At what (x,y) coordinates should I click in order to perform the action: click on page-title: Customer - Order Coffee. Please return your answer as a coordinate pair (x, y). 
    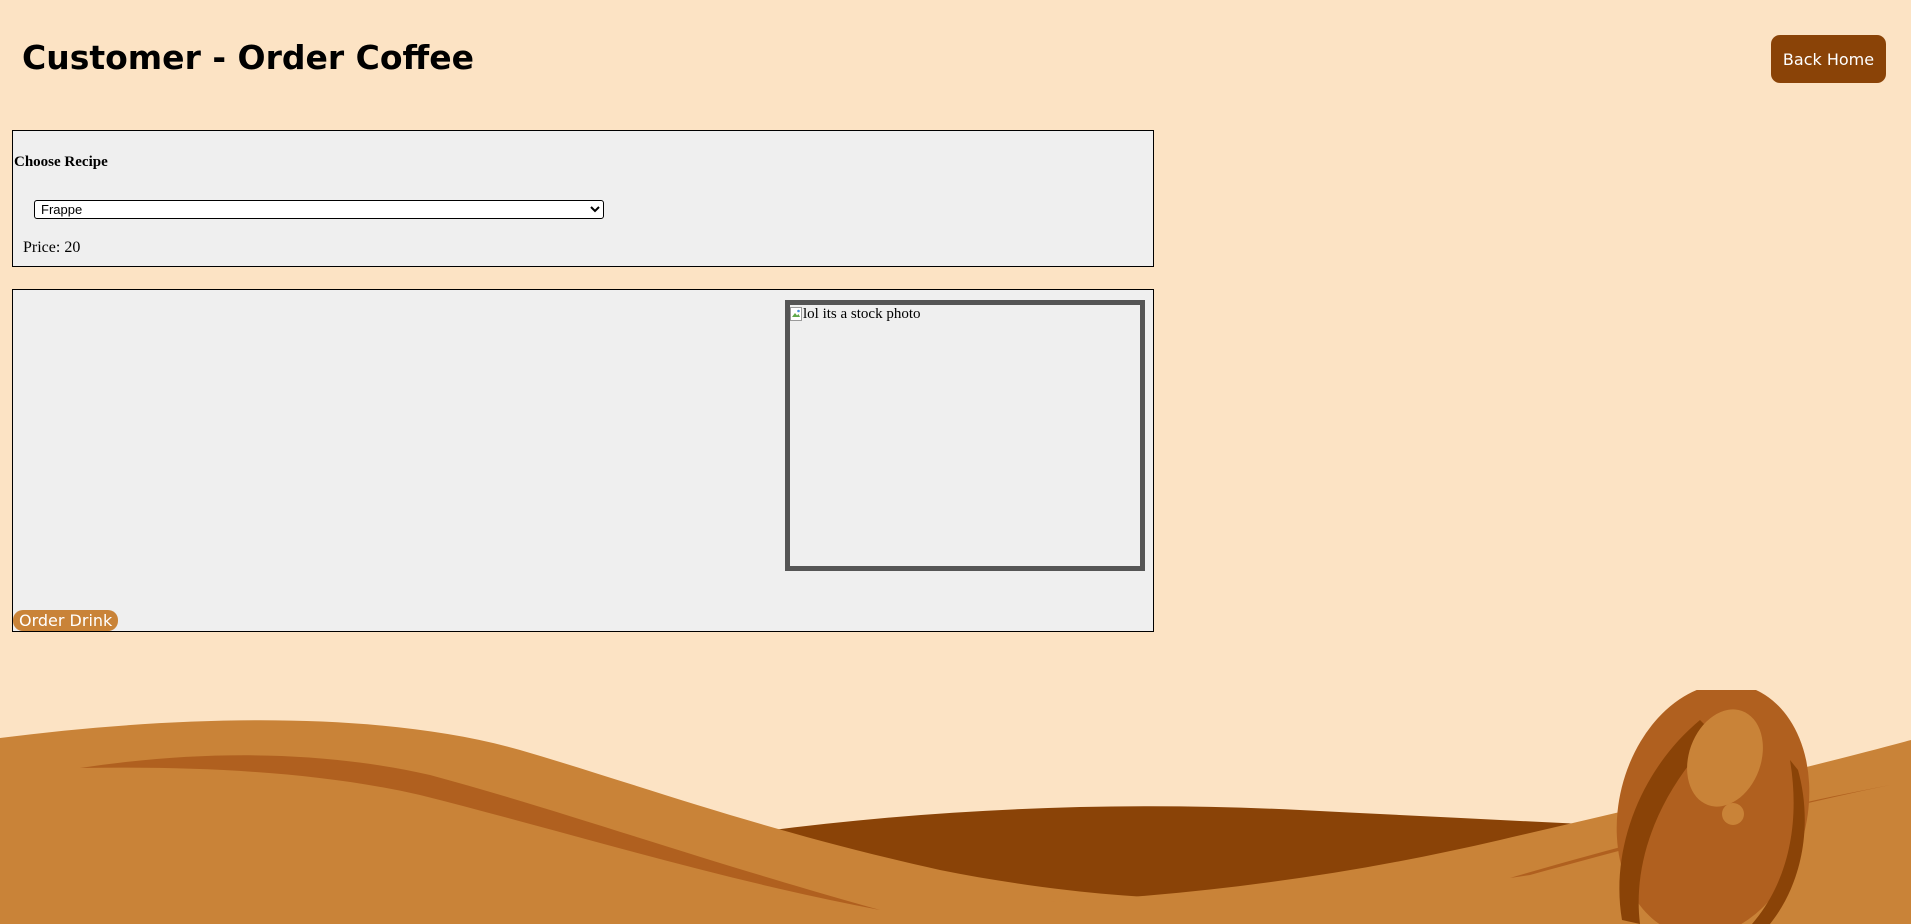
    Looking at the image, I should click on (248, 57).